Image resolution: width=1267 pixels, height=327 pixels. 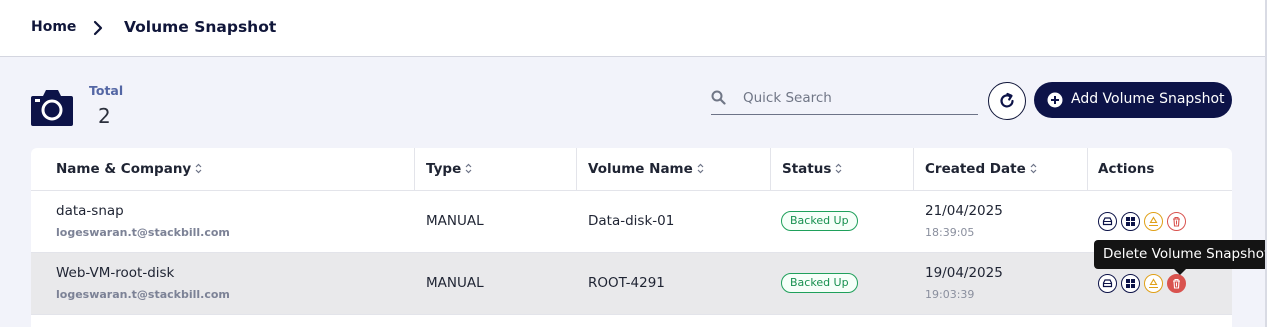 I want to click on header-label: Created Date, so click(x=975, y=169).